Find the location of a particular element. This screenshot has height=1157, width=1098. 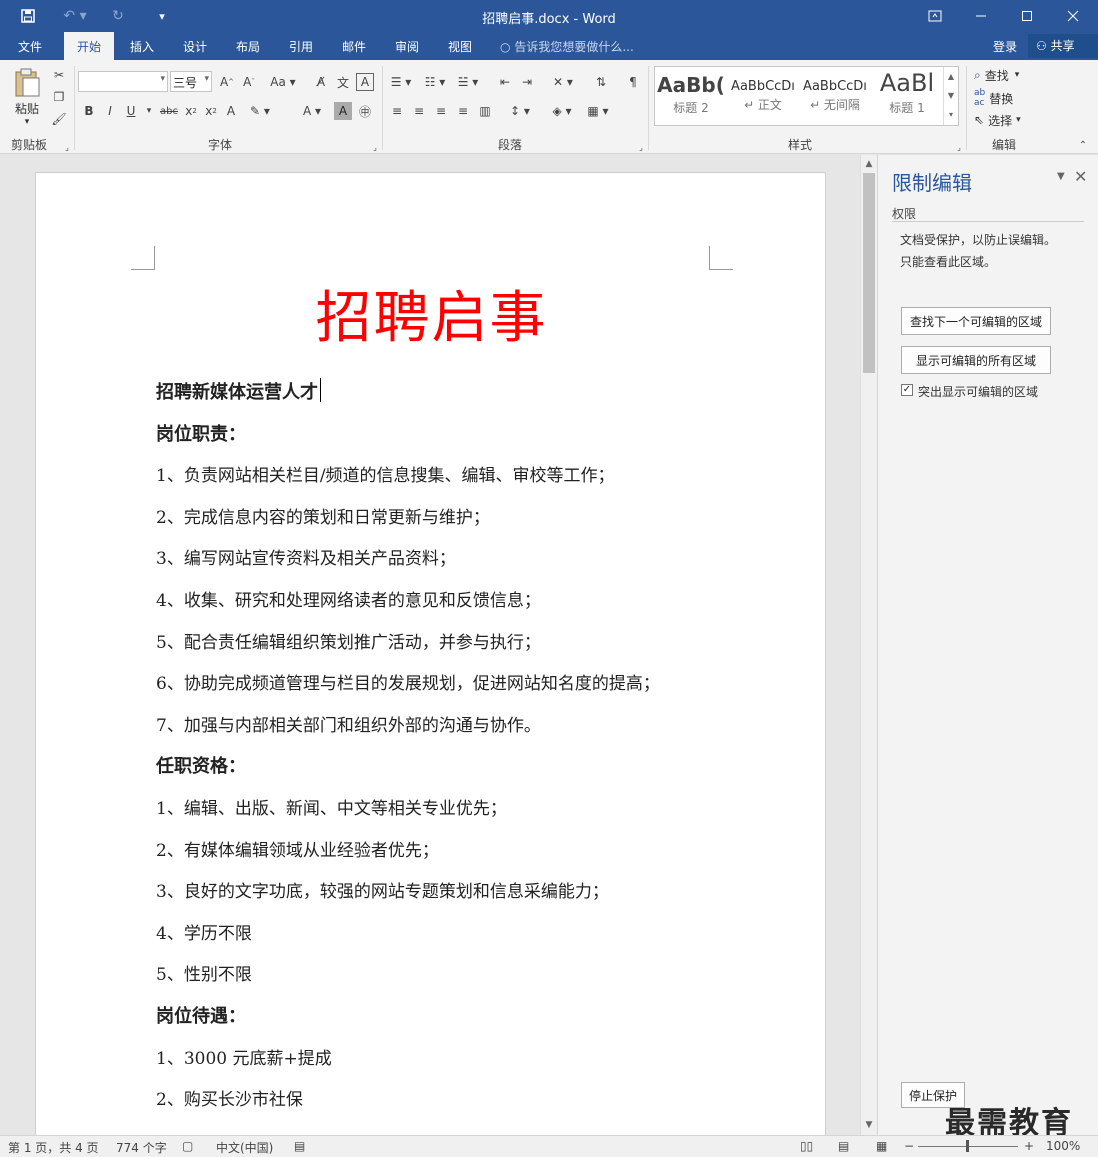

justify-icon: ≡ is located at coordinates (463, 111).